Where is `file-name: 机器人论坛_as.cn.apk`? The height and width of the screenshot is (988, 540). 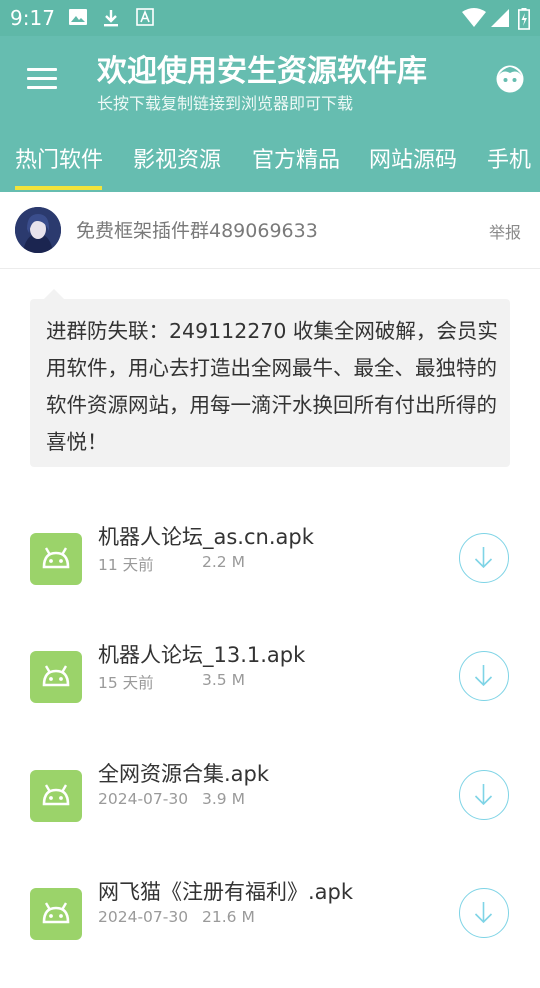
file-name: 机器人论坛_as.cn.apk is located at coordinates (206, 537).